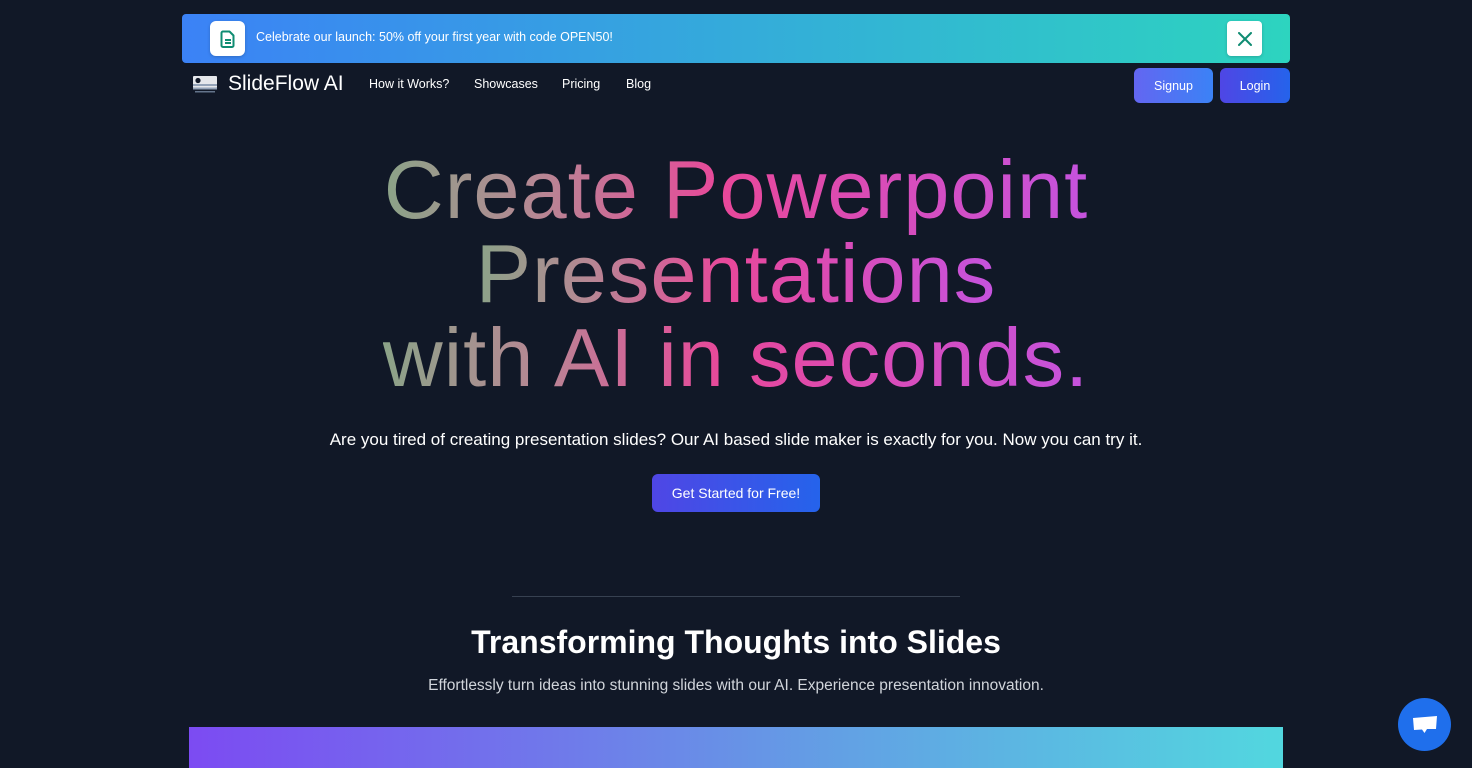 The image size is (1472, 768). Describe the element at coordinates (227, 38) in the screenshot. I see `document-icon` at that location.